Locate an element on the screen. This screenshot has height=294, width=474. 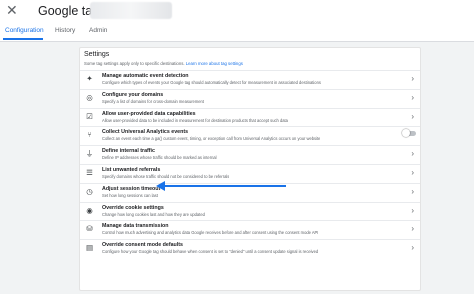
setting-subtitle: Set how long sessions can last is located at coordinates (130, 195).